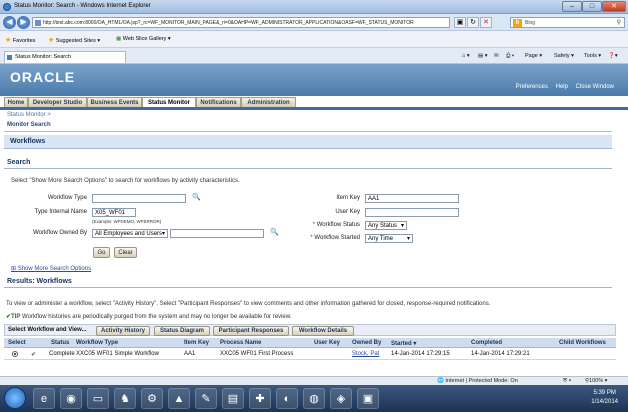  I want to click on column-header: Select, so click(17, 343).